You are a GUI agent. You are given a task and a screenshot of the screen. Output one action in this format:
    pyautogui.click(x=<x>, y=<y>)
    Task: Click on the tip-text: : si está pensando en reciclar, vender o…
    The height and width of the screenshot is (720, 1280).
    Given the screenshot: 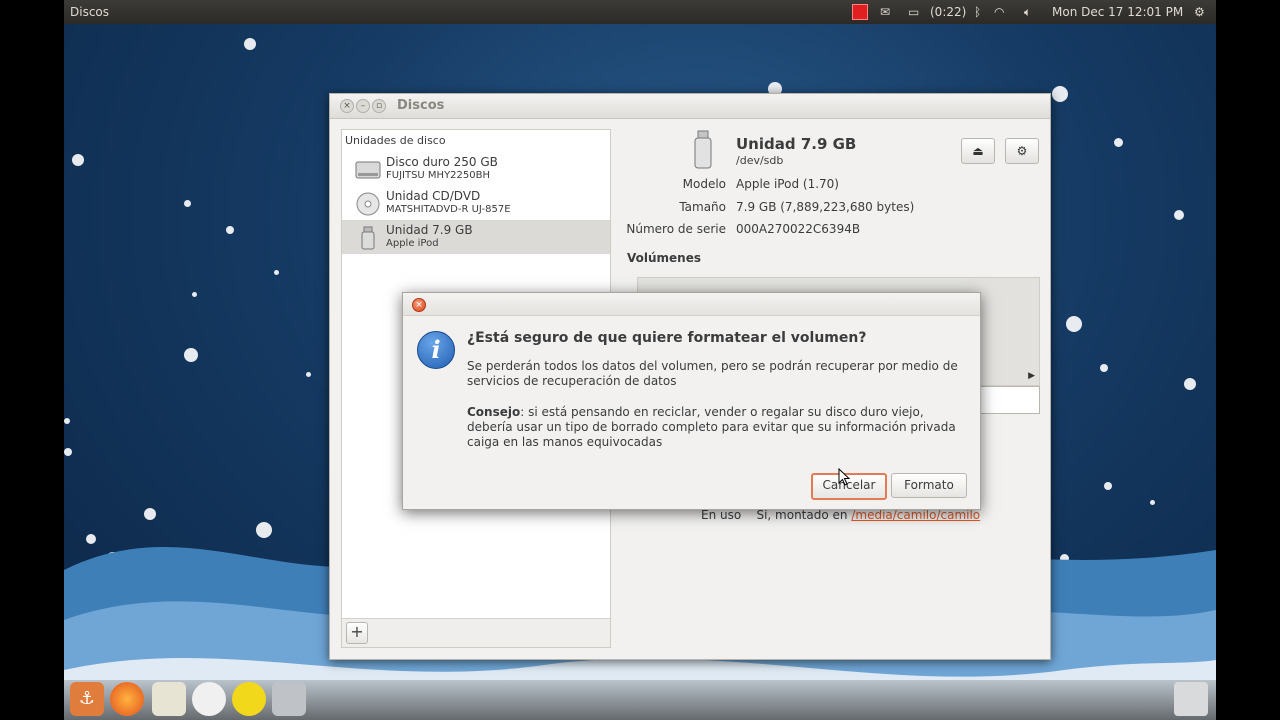 What is the action you would take?
    pyautogui.click(x=711, y=427)
    